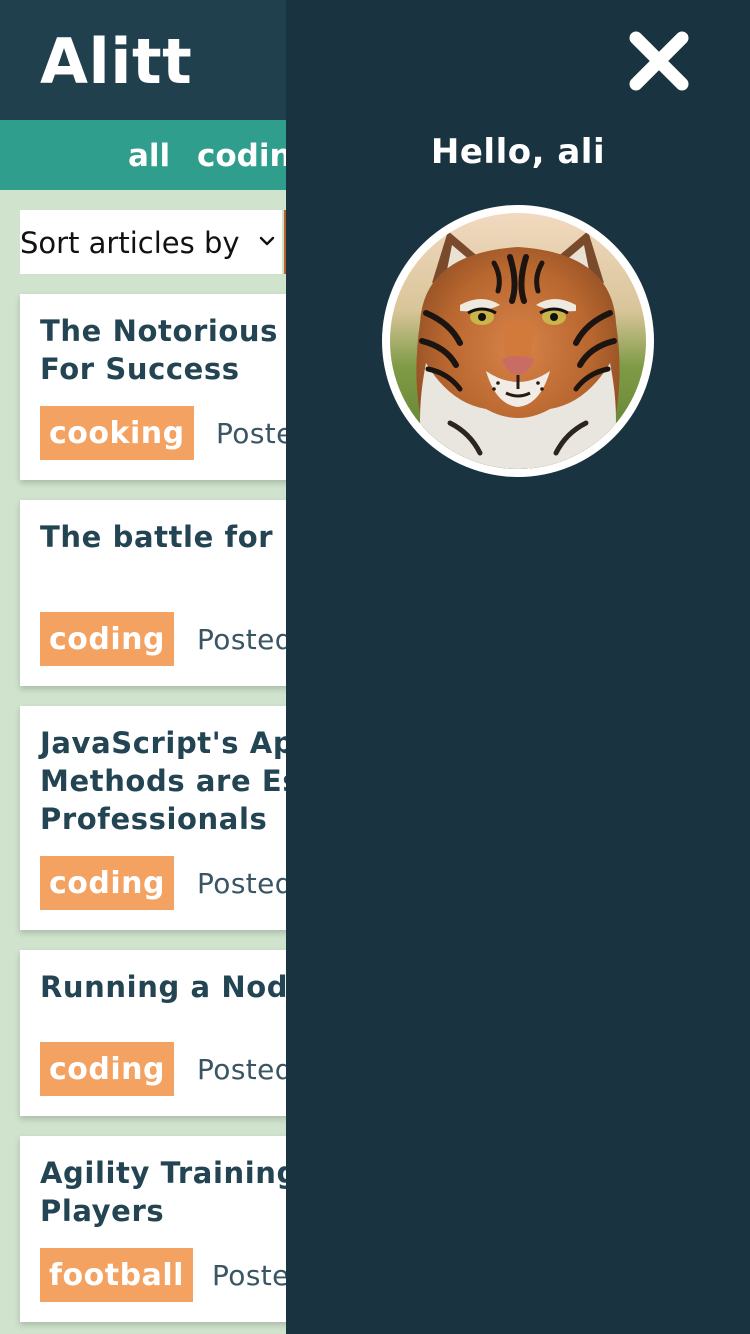  I want to click on chevron-down-icon, so click(267, 241).